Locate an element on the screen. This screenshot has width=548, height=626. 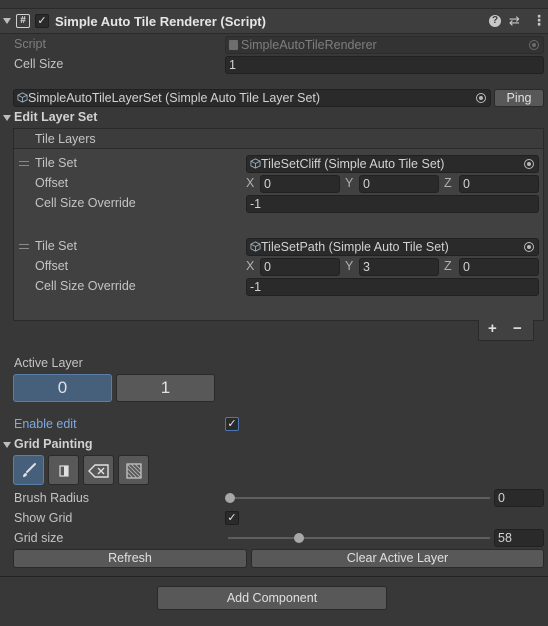
fill-tool-button is located at coordinates (63, 470).